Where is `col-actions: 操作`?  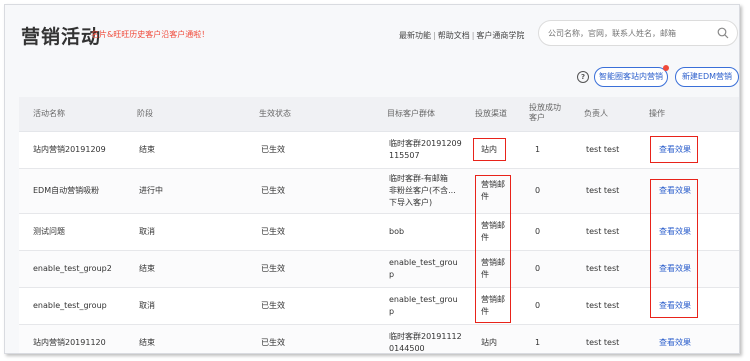
col-actions: 操作 is located at coordinates (657, 113).